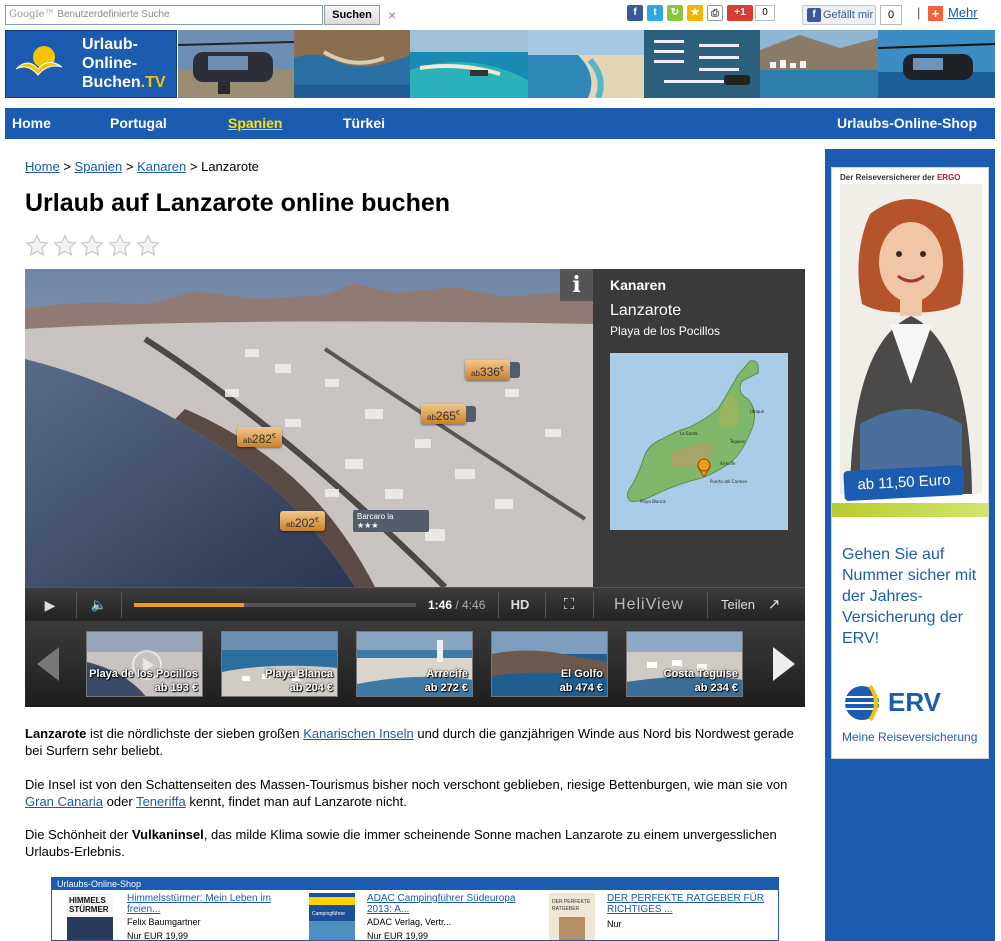  Describe the element at coordinates (904, 483) in the screenshot. I see `ad-price-badge: ab 11,50 Euro` at that location.